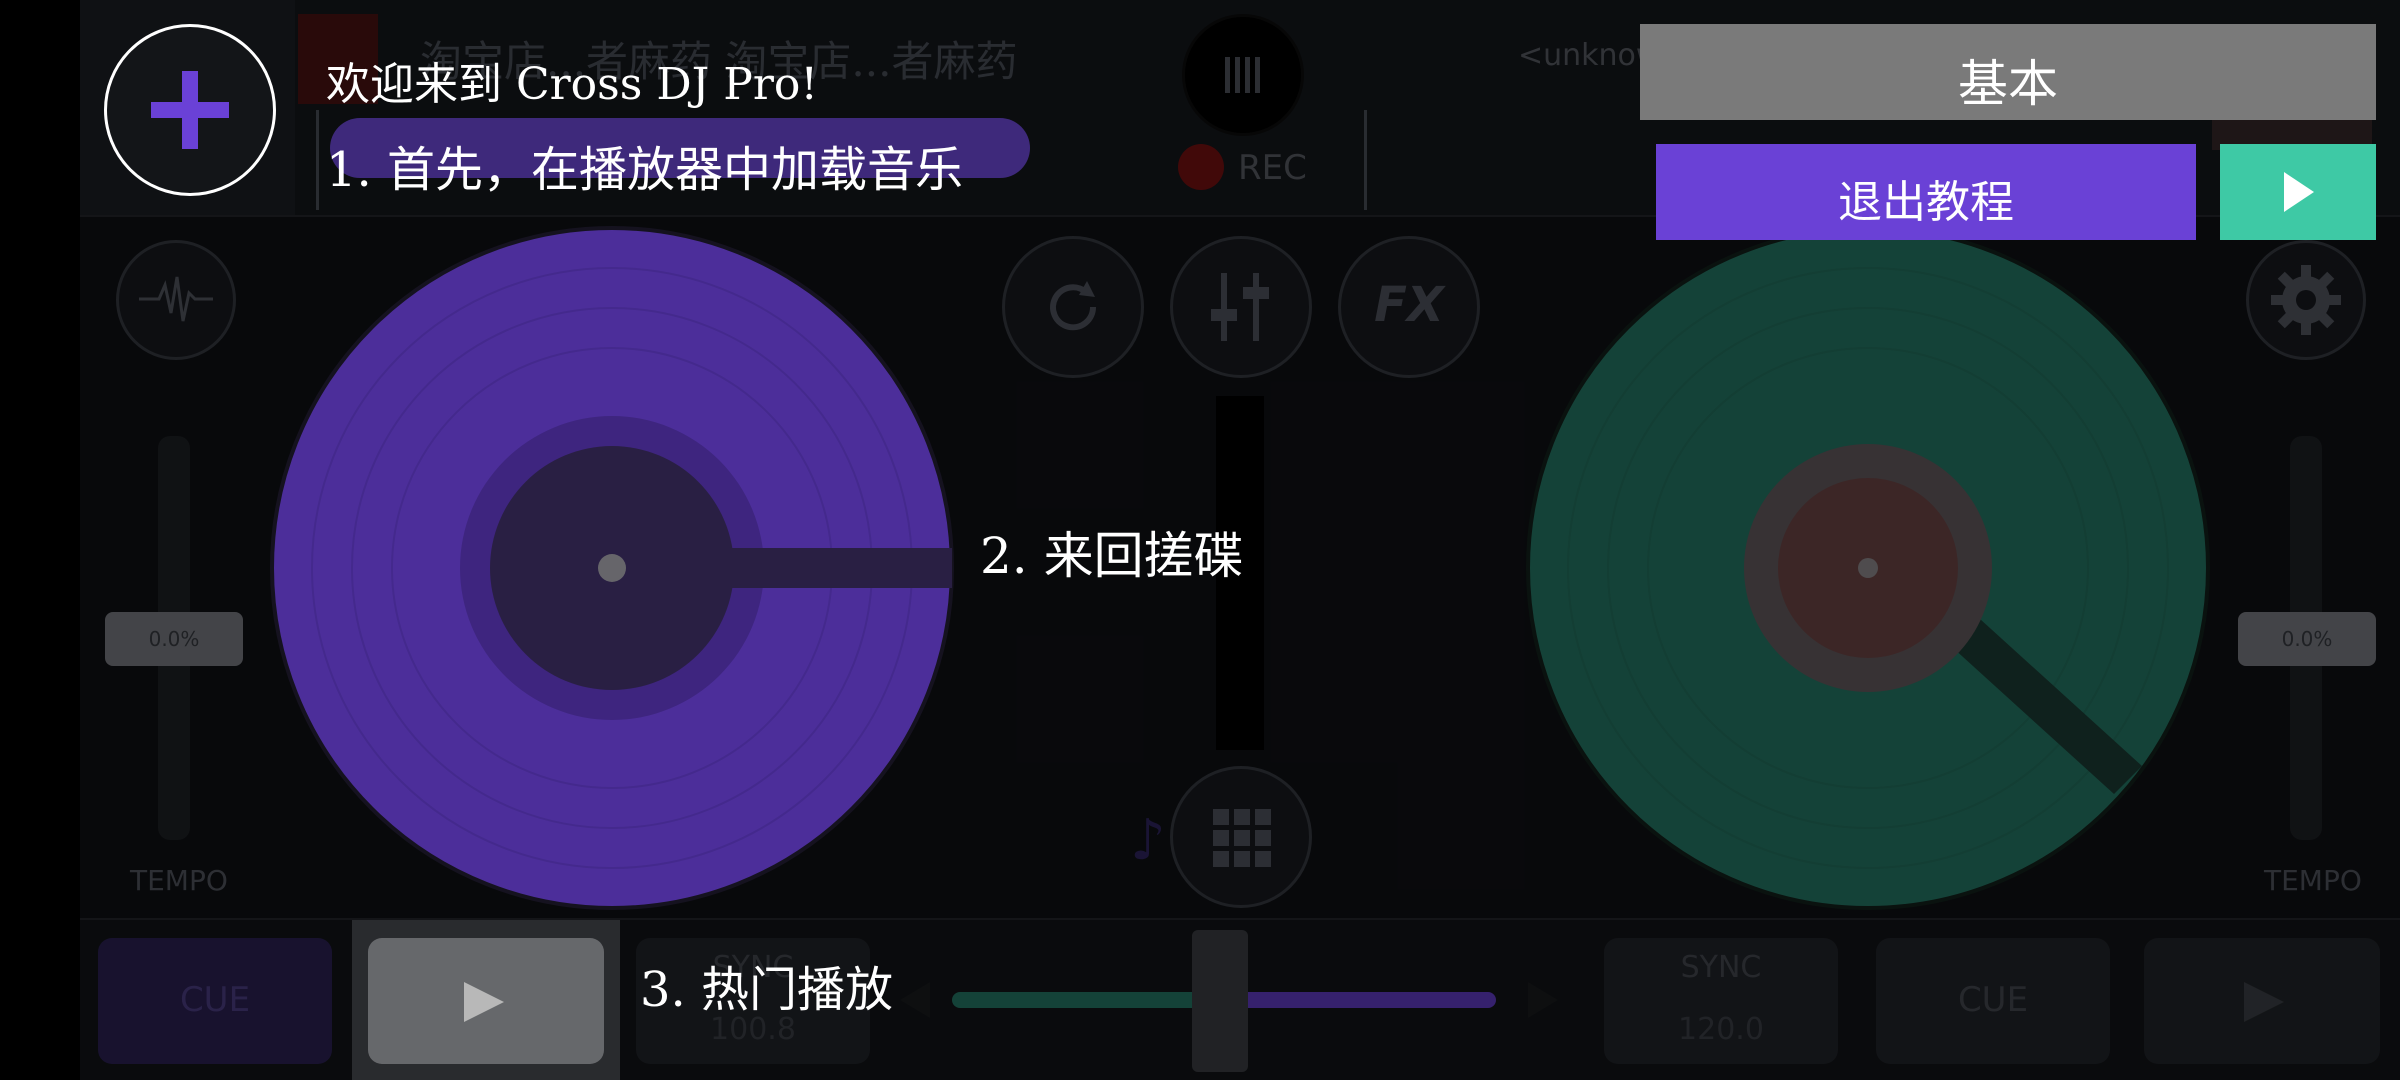 Image resolution: width=2400 pixels, height=1080 pixels. Describe the element at coordinates (1721, 1029) in the screenshot. I see `bpm-right: 120.0` at that location.